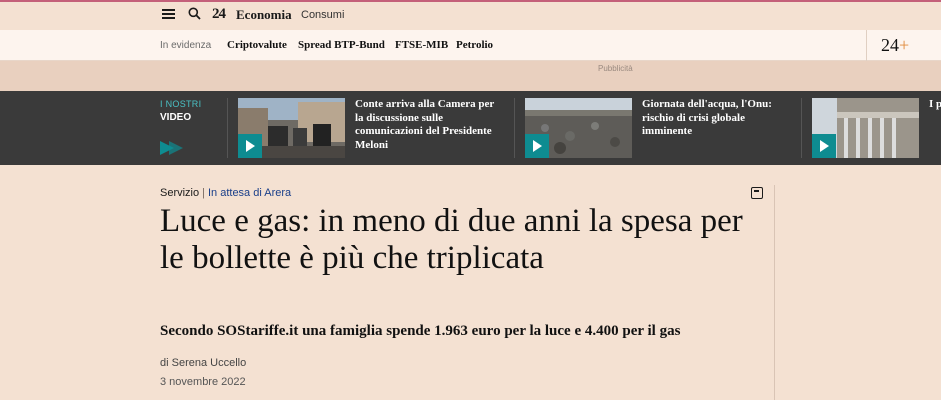 The height and width of the screenshot is (400, 941). What do you see at coordinates (219, 14) in the screenshot?
I see `site-logo: 24` at bounding box center [219, 14].